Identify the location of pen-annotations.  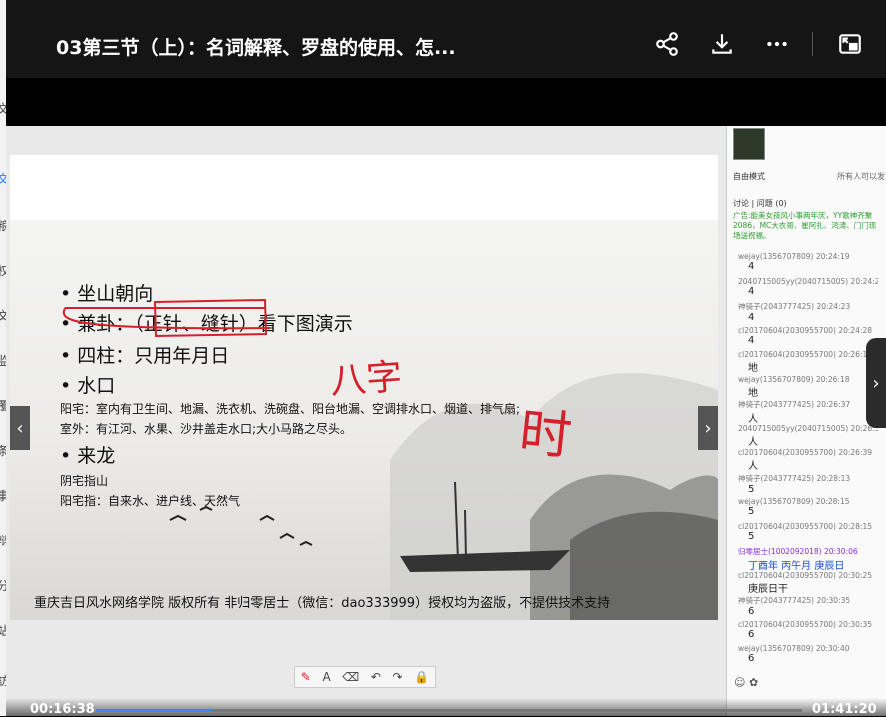
(166, 318).